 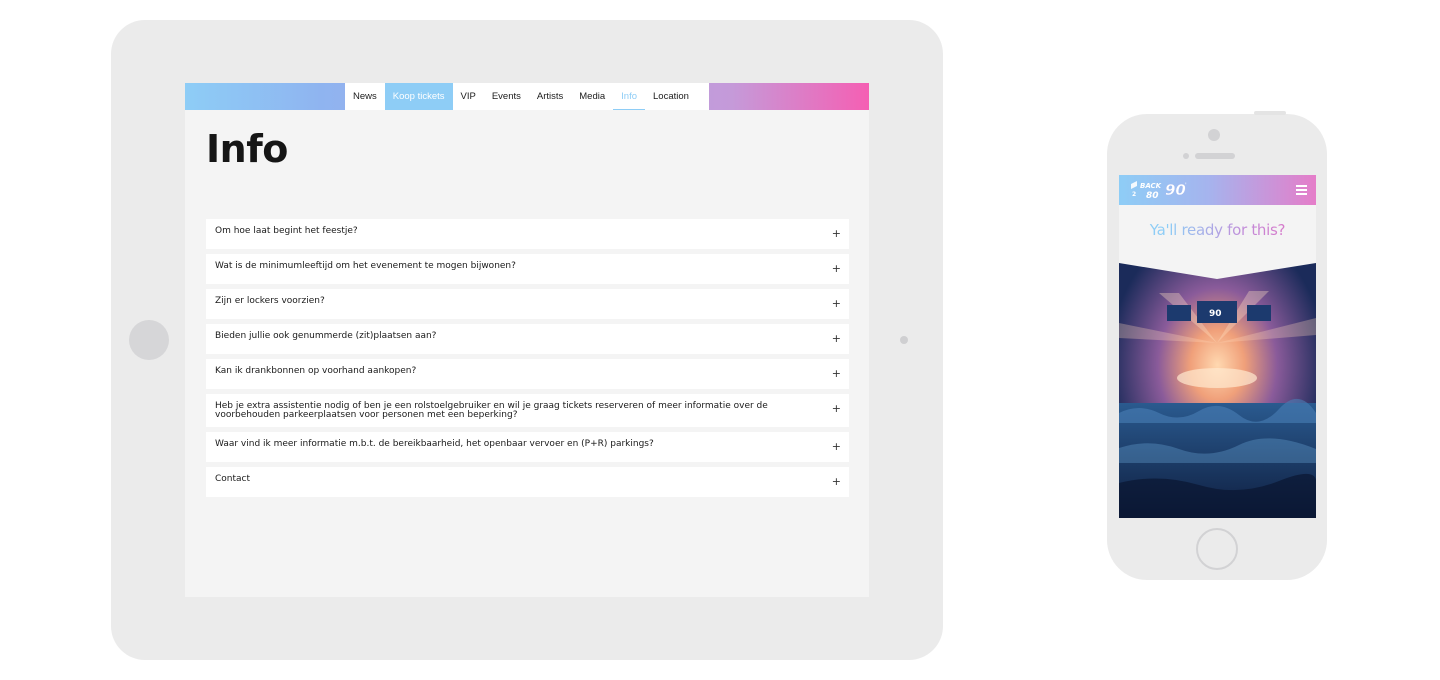 I want to click on tagline: Ya'll ready for this?, so click(x=1217, y=230).